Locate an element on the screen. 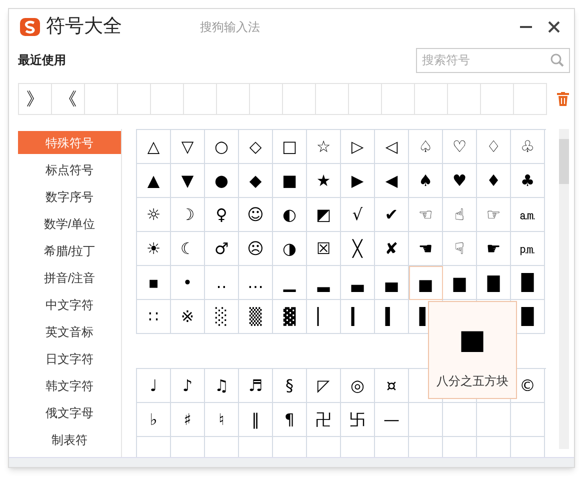 Image resolution: width=584 pixels, height=480 pixels. symbol-cell: ☺ is located at coordinates (256, 215).